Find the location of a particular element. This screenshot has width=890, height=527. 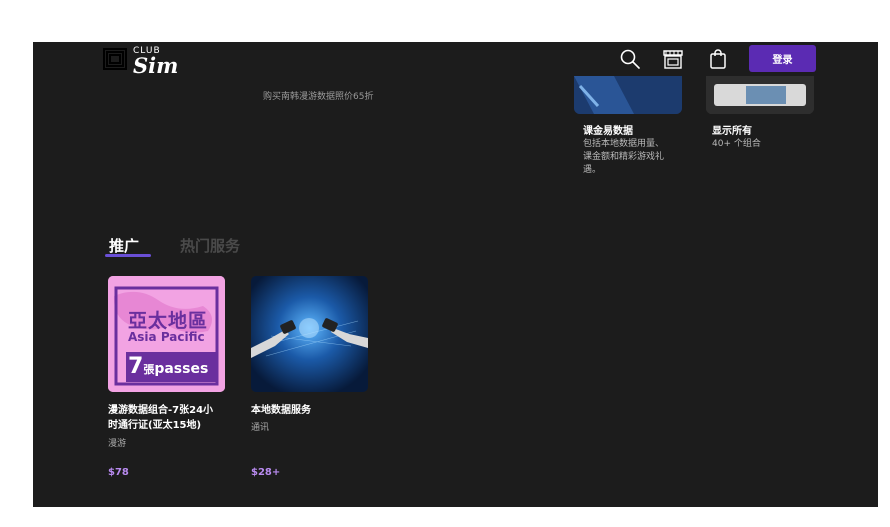

top-navbar: CLUB Sim 登录 is located at coordinates (455, 60).